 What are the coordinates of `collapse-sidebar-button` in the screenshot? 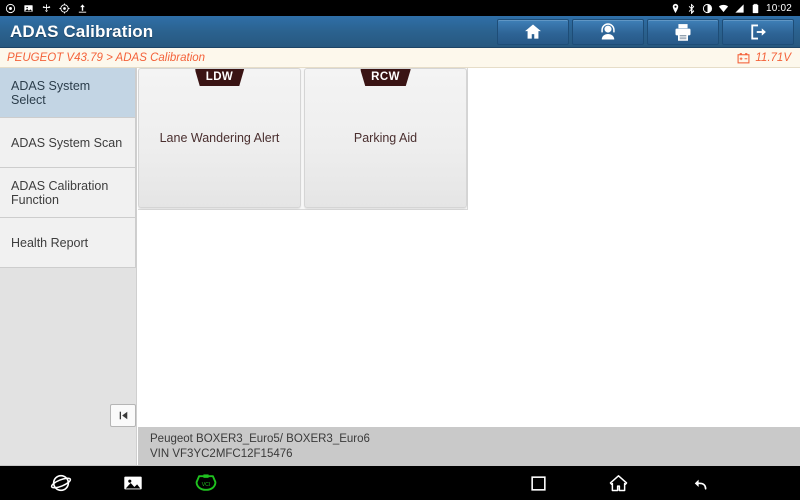 It's located at (123, 415).